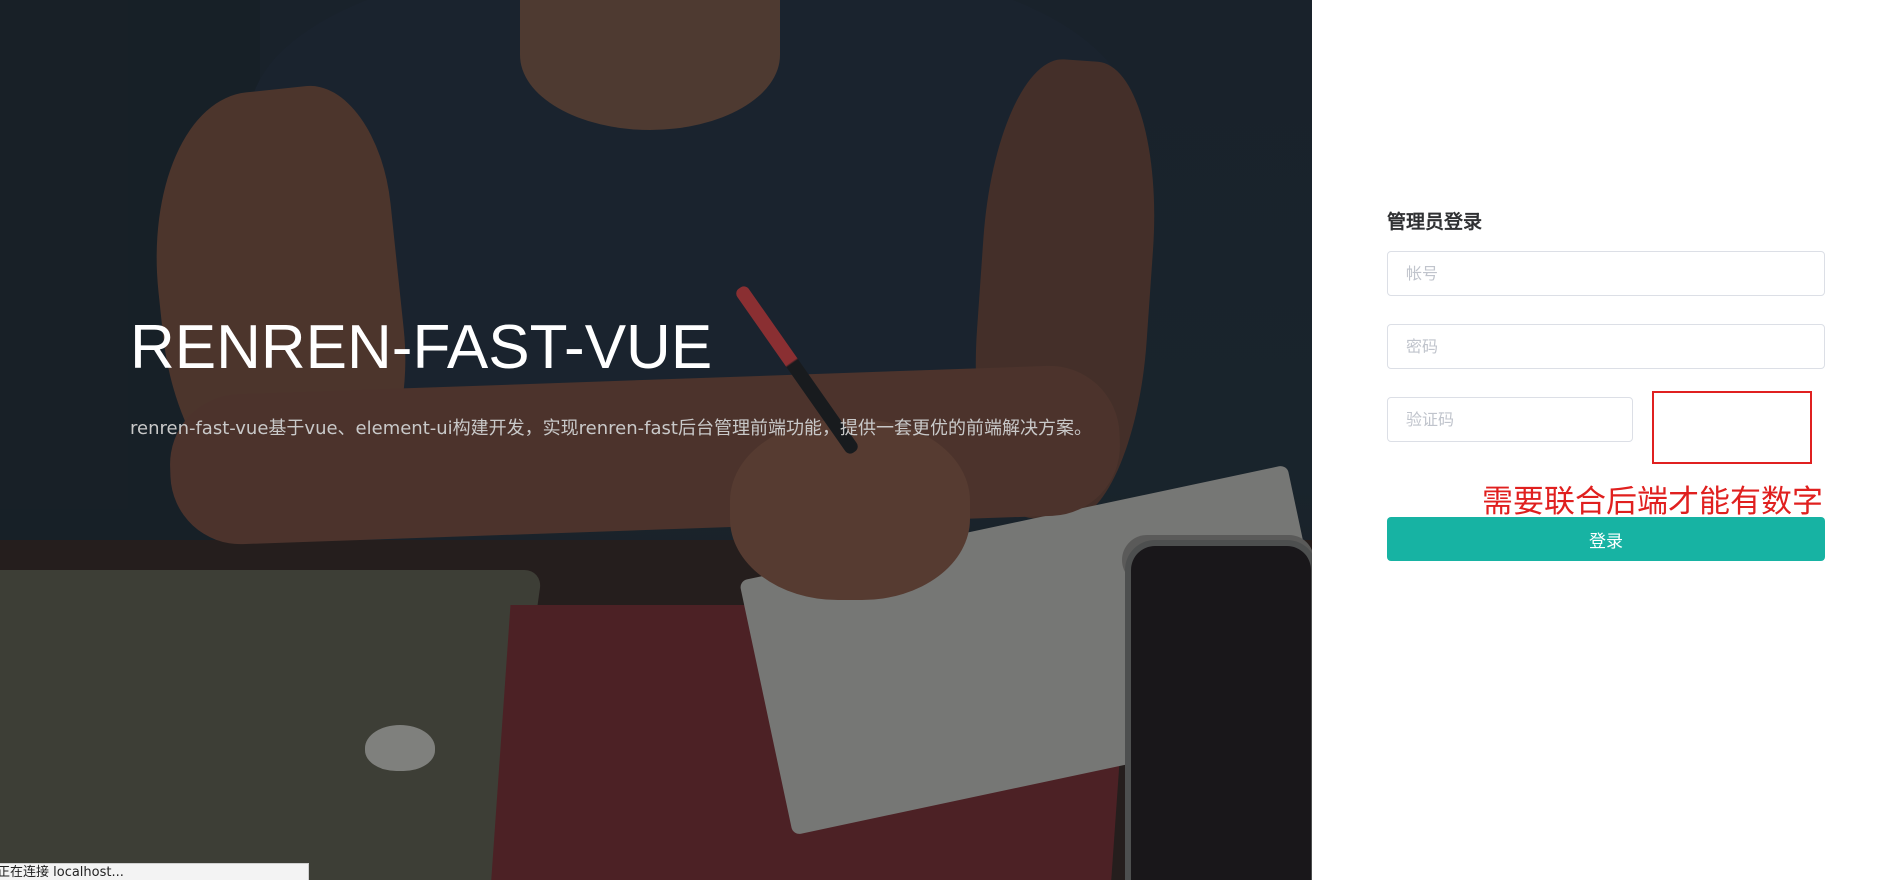 This screenshot has height=880, width=1881. Describe the element at coordinates (421, 347) in the screenshot. I see `hero-title: RENREN-FAST-VUE` at that location.